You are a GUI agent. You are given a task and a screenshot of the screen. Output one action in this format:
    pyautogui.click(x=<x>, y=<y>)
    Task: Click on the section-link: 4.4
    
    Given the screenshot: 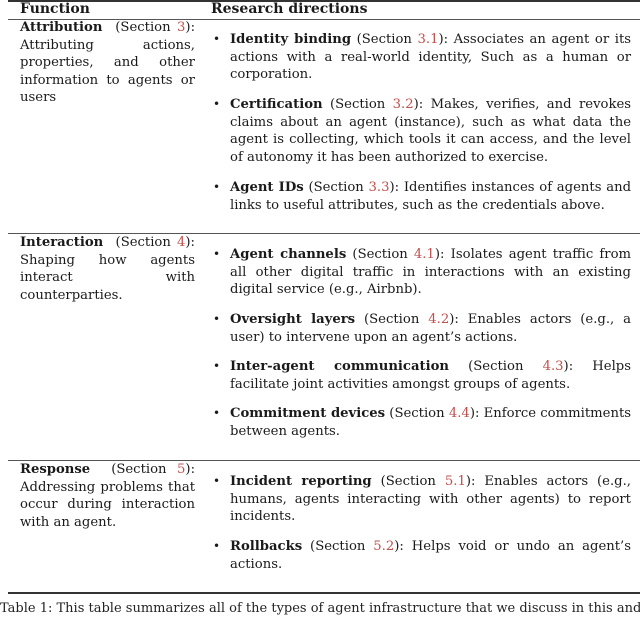 What is the action you would take?
    pyautogui.click(x=459, y=413)
    